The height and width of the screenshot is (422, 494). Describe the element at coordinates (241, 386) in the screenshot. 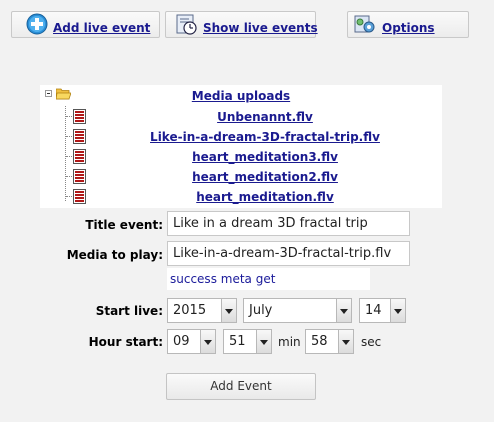

I see `add-event-button: Add Event` at that location.